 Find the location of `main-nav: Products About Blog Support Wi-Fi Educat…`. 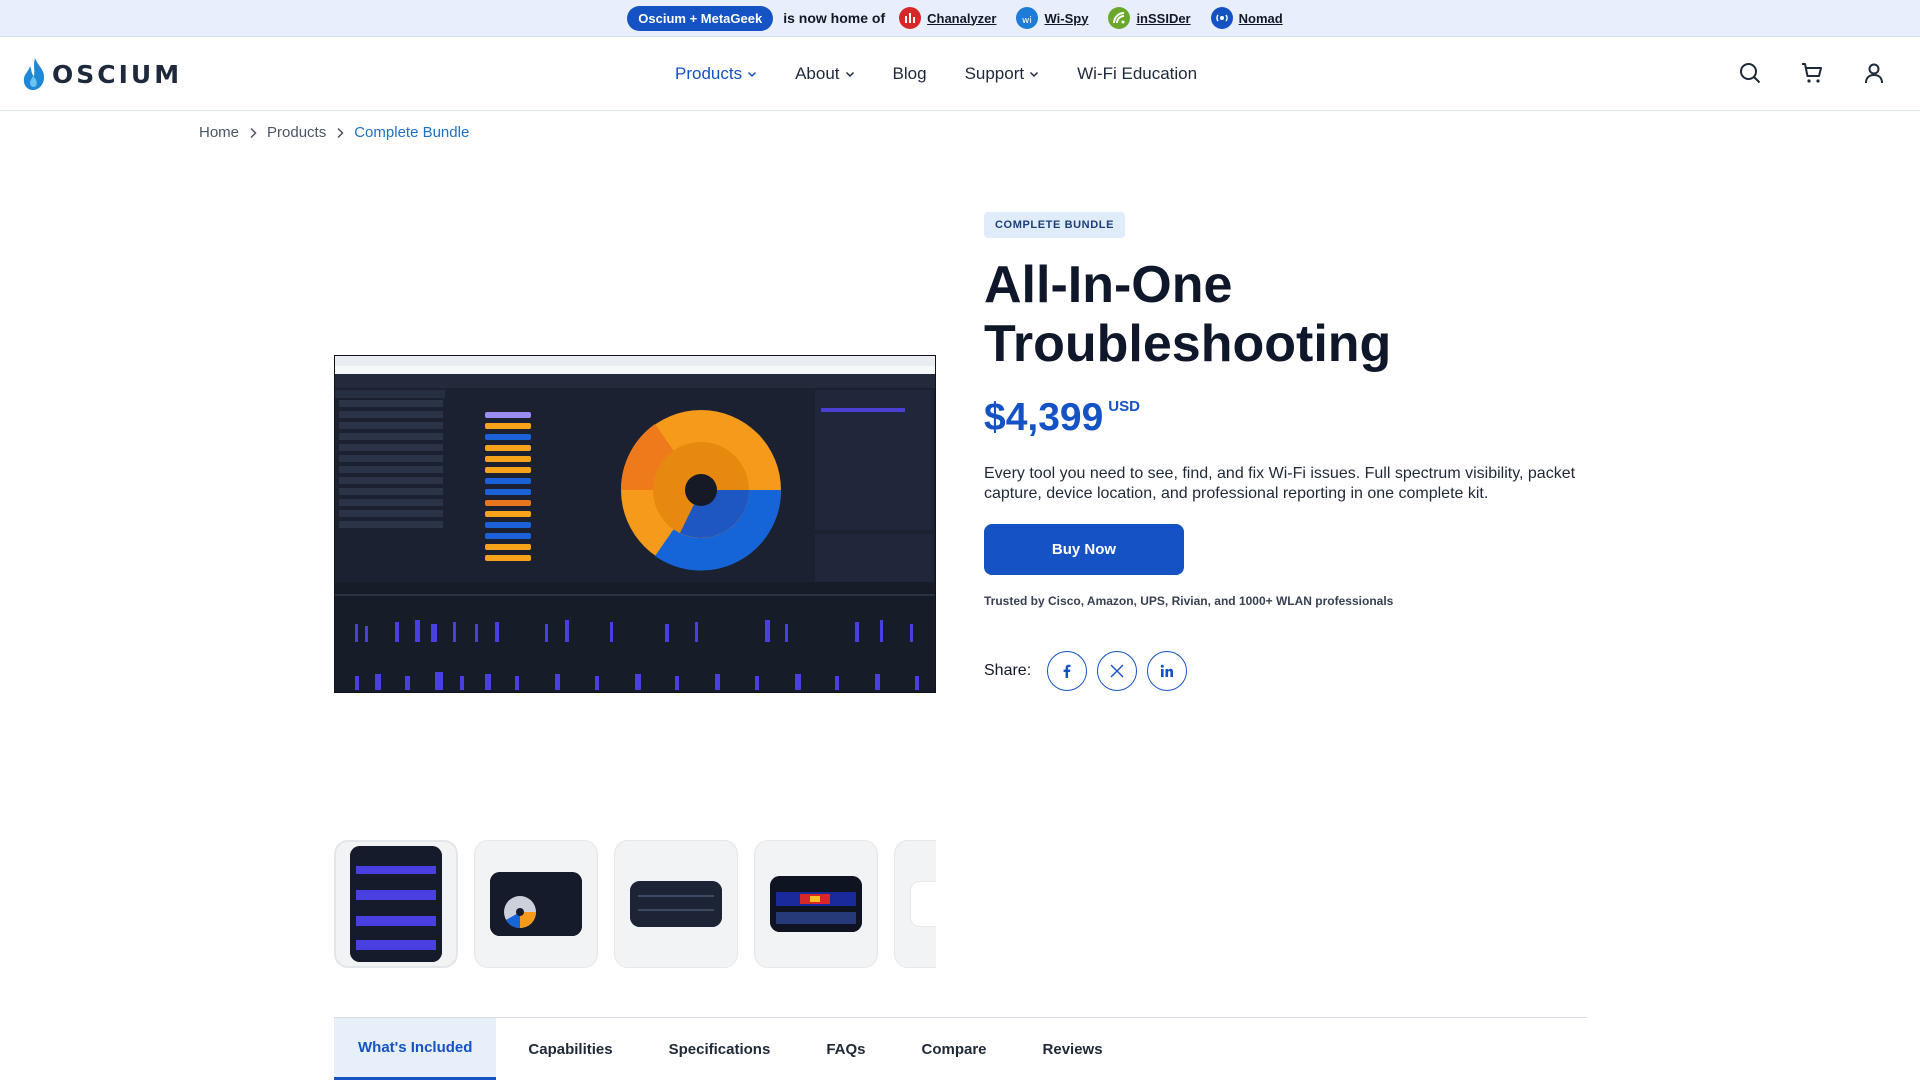

main-nav: Products About Blog Support Wi-Fi Educat… is located at coordinates (955, 74).